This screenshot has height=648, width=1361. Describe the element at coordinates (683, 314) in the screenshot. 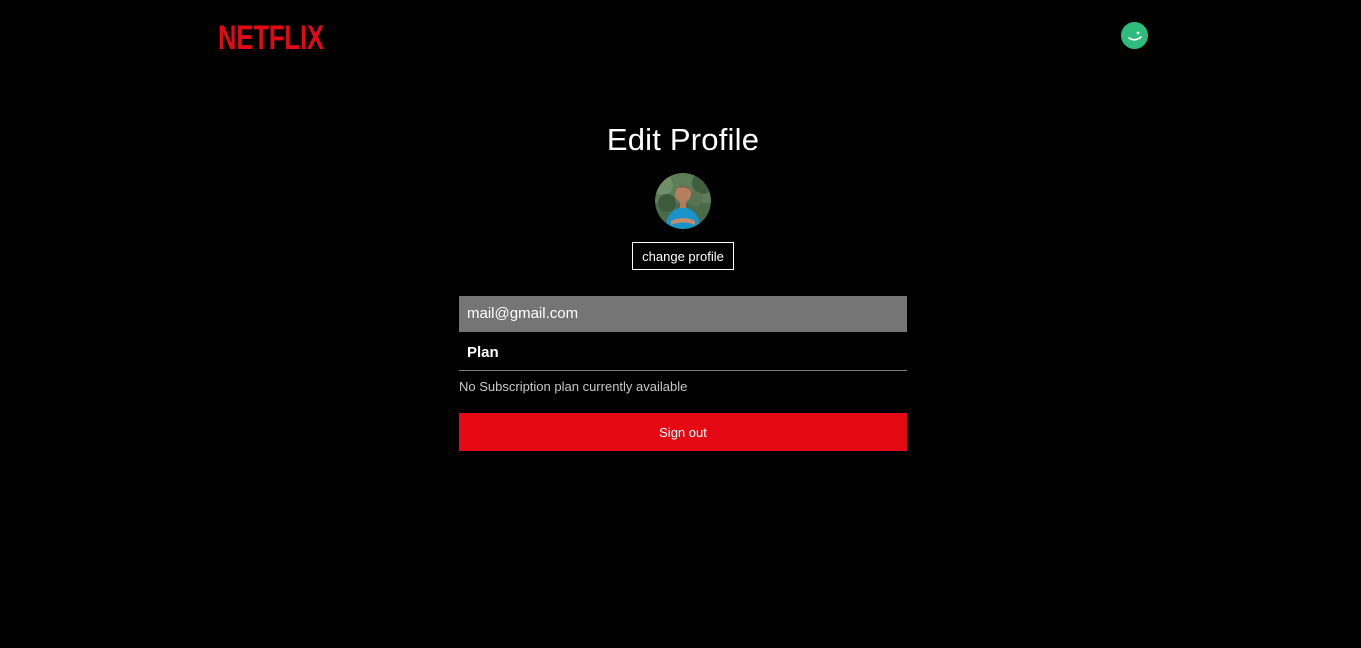

I see `email-field: mail@gmail.com` at that location.